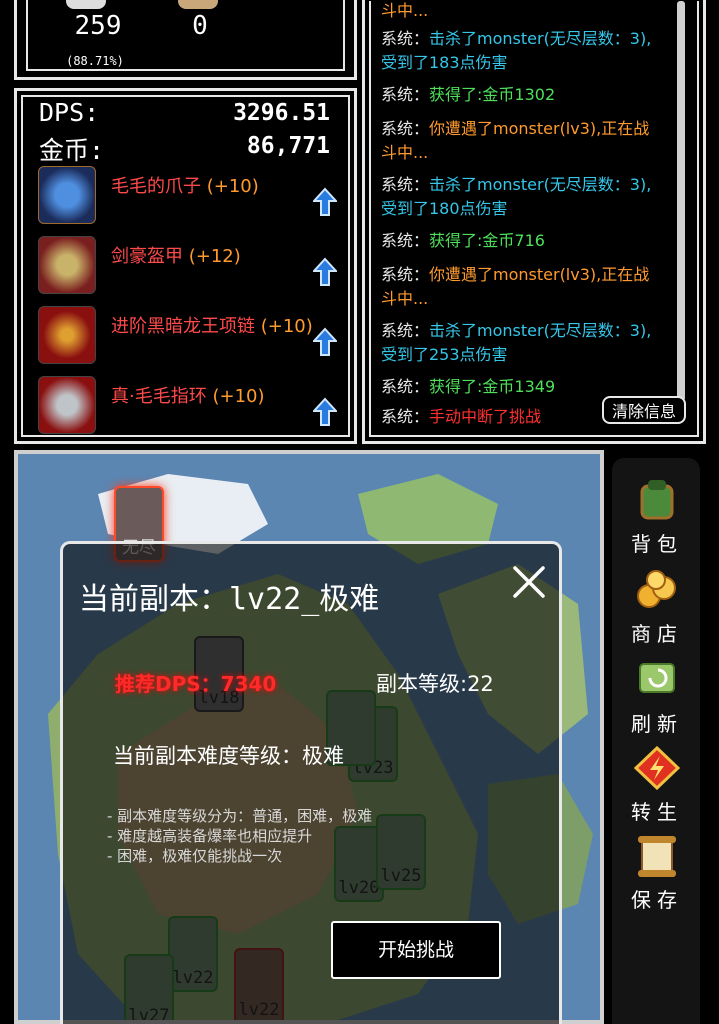 The image size is (719, 1024). I want to click on note-line: - 困难，极难仅能挑战一次, so click(195, 856).